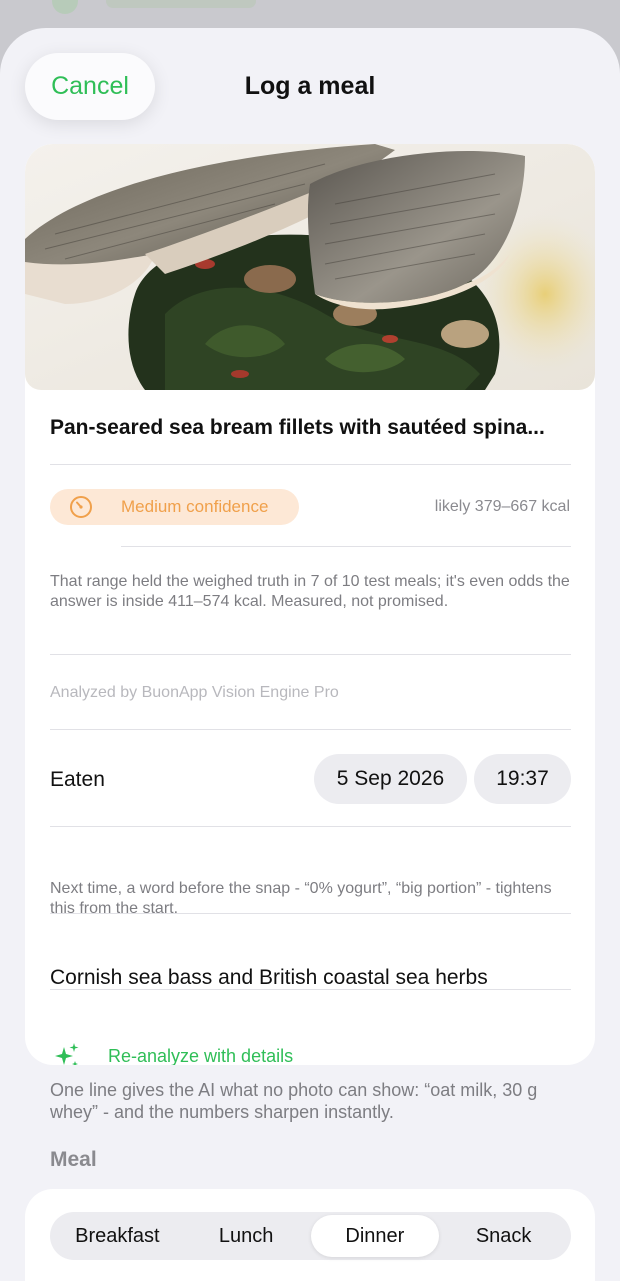  What do you see at coordinates (390, 779) in the screenshot?
I see `eaten-date-picker: 5 Sep 2026` at bounding box center [390, 779].